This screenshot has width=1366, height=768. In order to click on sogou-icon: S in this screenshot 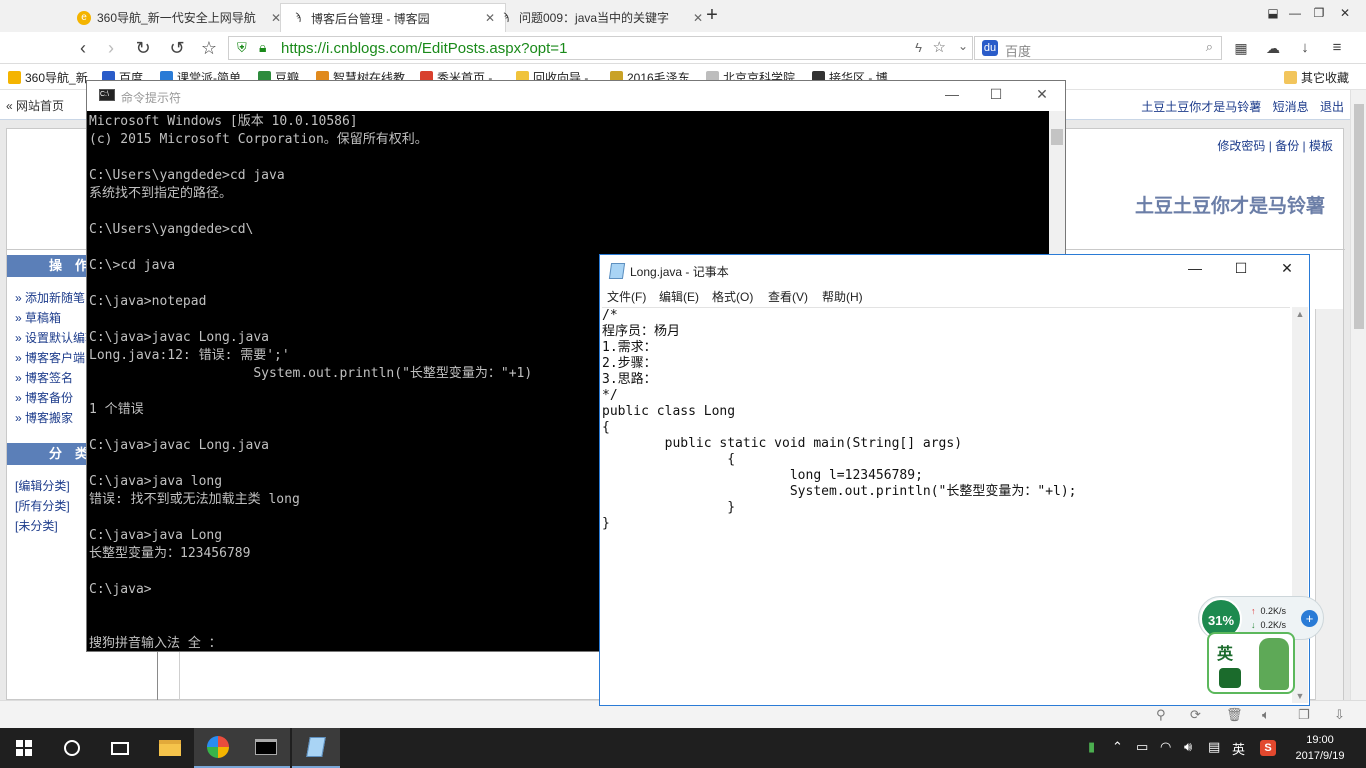, I will do `click(1268, 748)`.